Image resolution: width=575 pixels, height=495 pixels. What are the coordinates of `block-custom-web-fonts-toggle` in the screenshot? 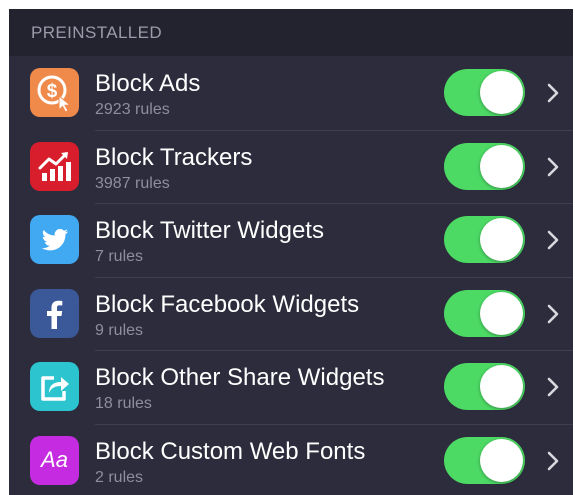 It's located at (484, 460).